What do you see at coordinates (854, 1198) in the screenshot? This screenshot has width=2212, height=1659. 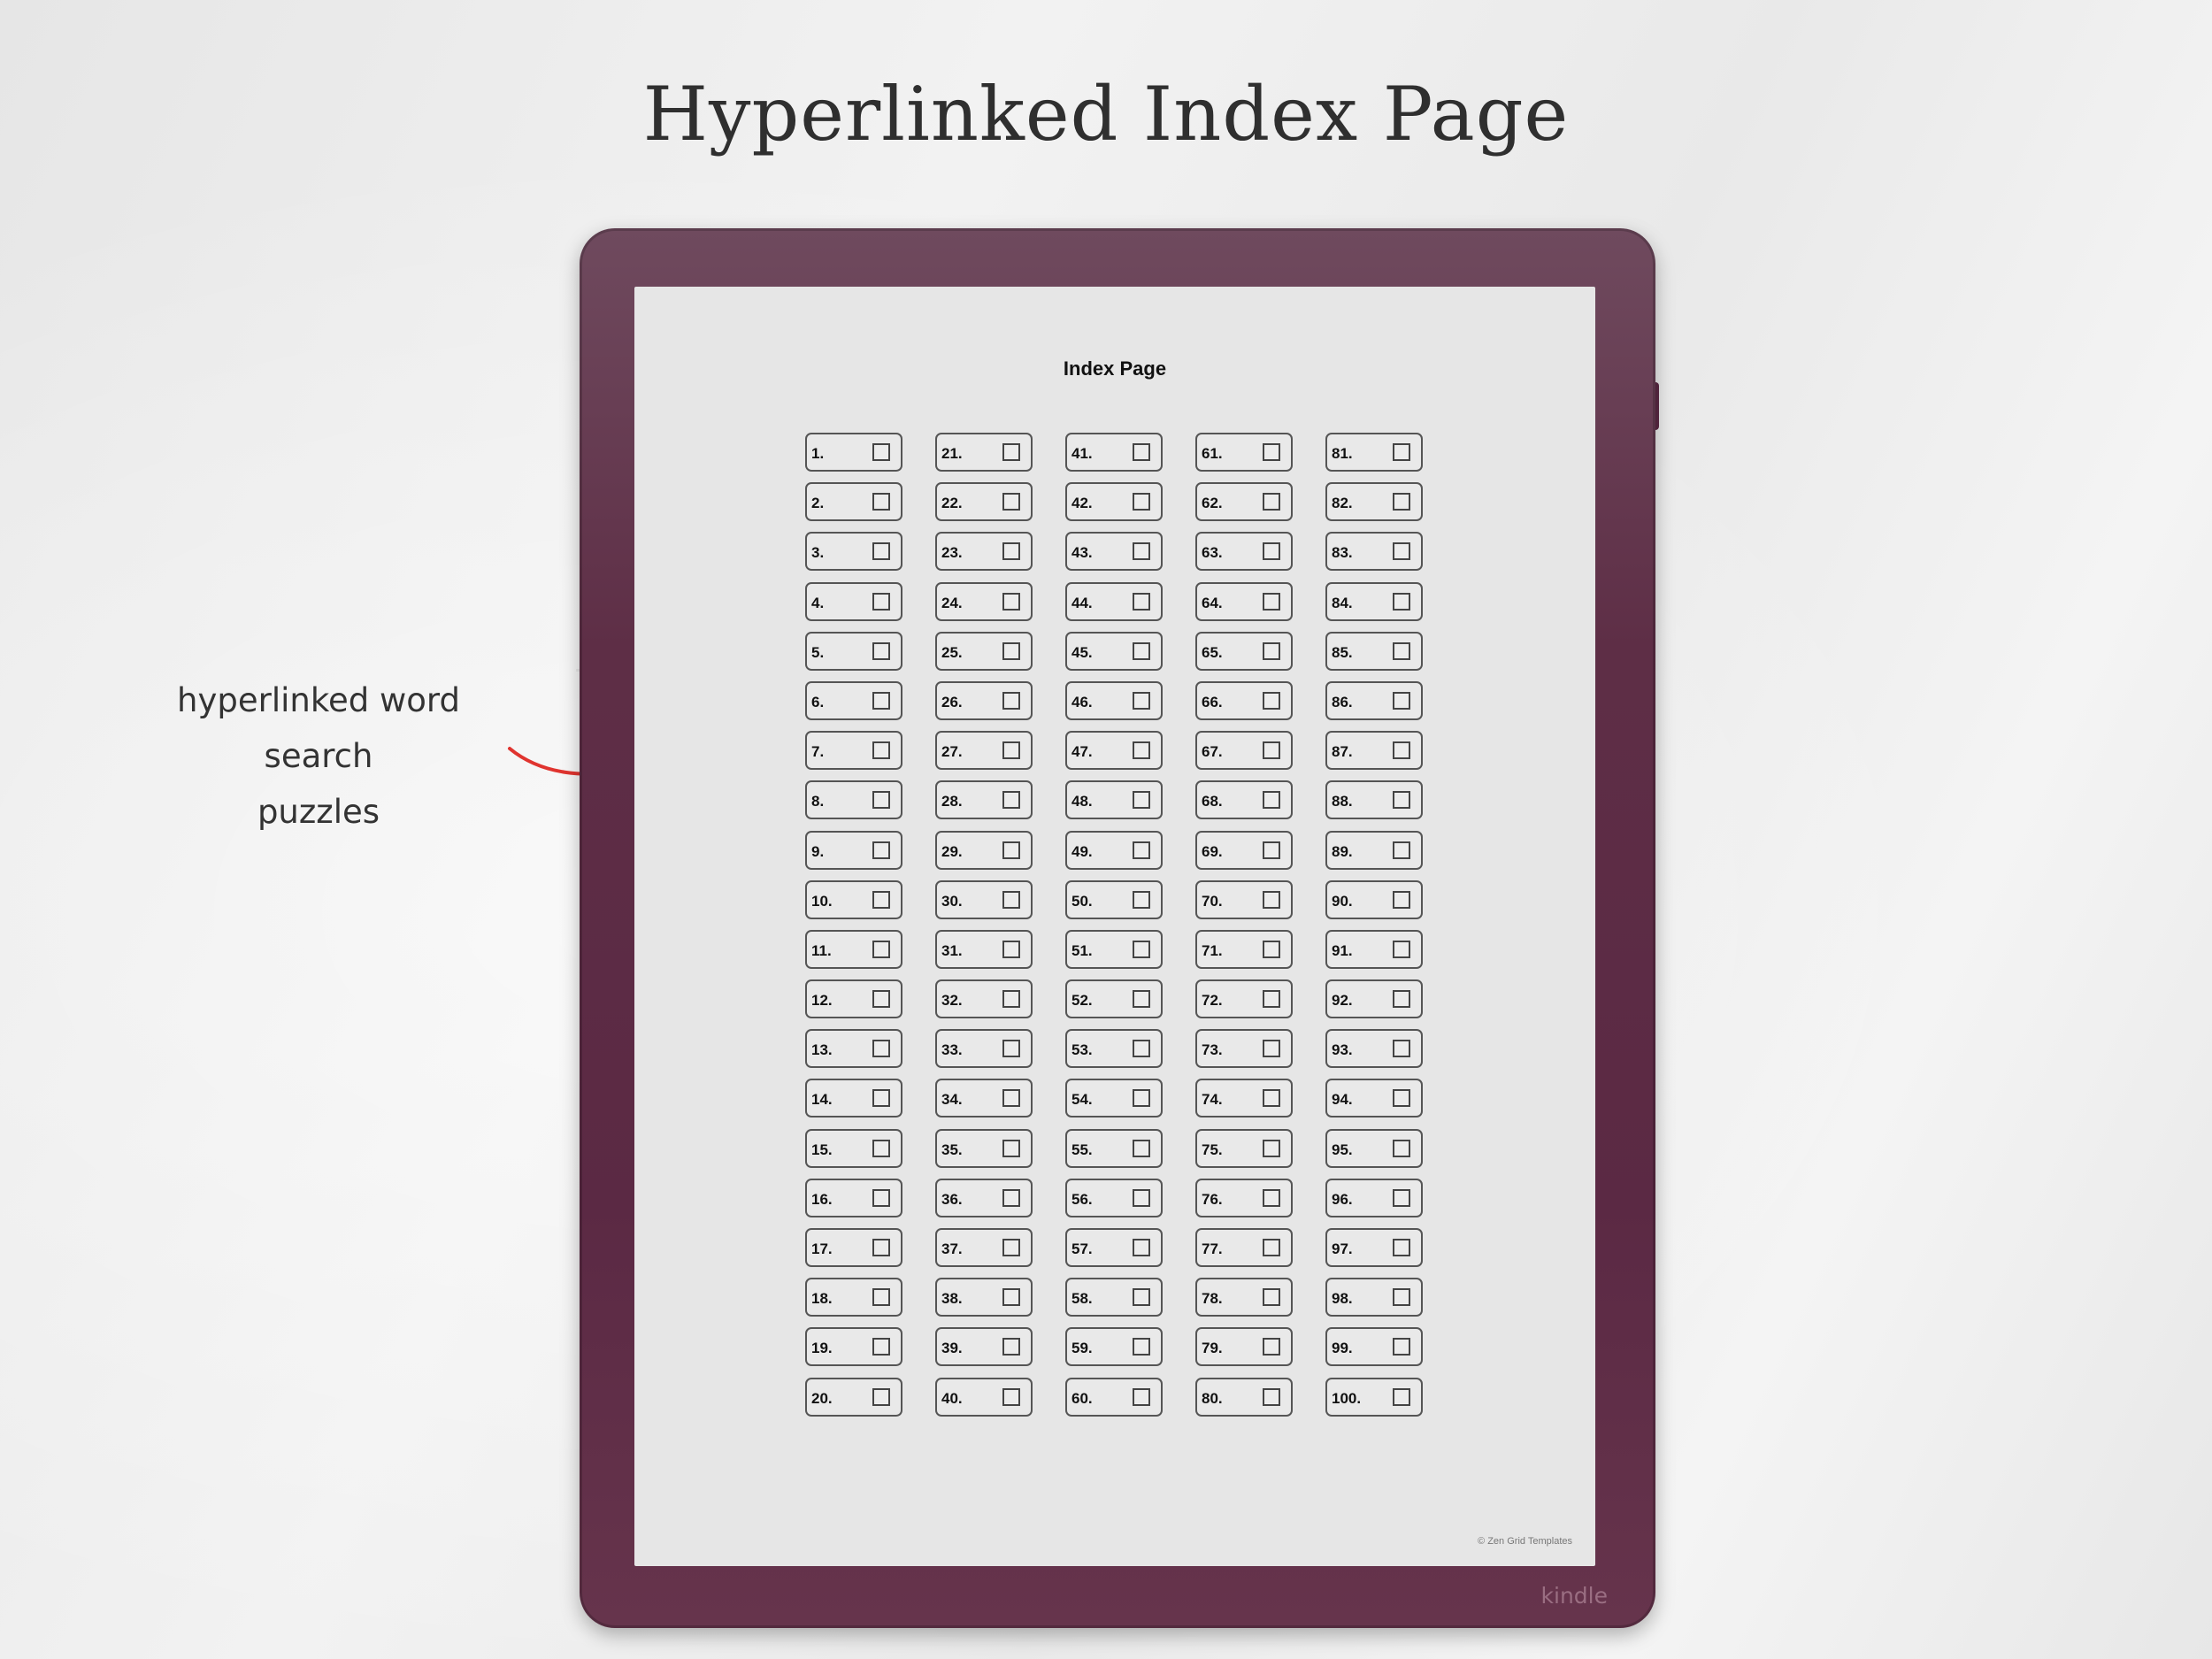 I see `index-link-16: 16.` at bounding box center [854, 1198].